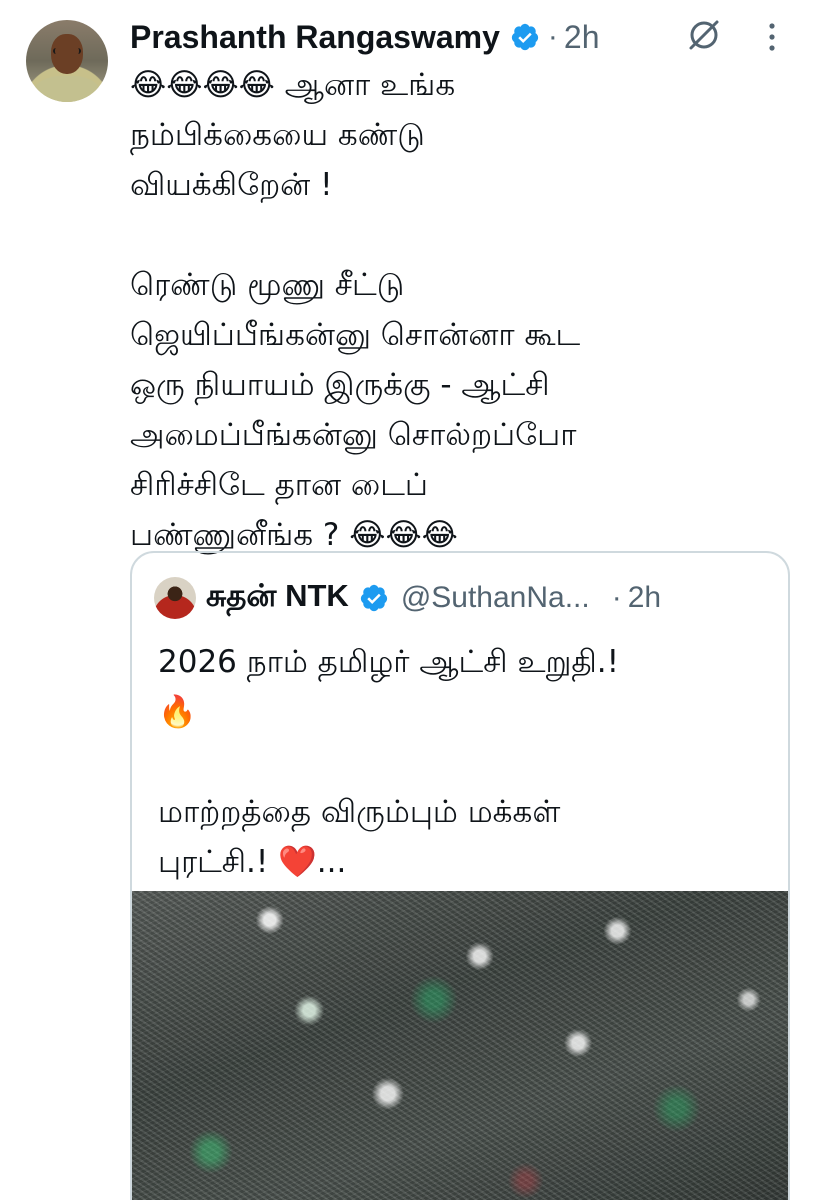 This screenshot has height=1200, width=814. What do you see at coordinates (67, 89) in the screenshot?
I see `avatar-shirt` at bounding box center [67, 89].